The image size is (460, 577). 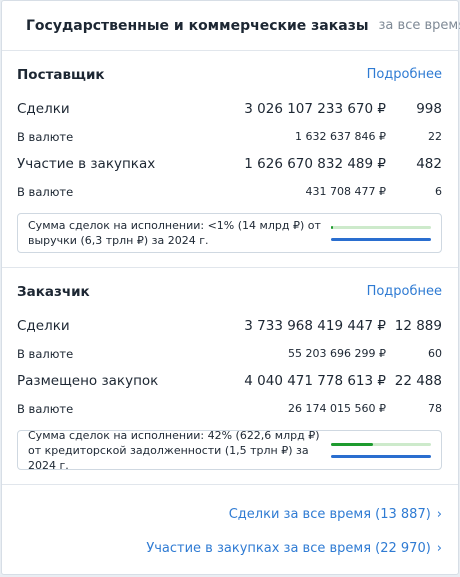 What do you see at coordinates (53, 291) in the screenshot?
I see `customer-title: Заказчик` at bounding box center [53, 291].